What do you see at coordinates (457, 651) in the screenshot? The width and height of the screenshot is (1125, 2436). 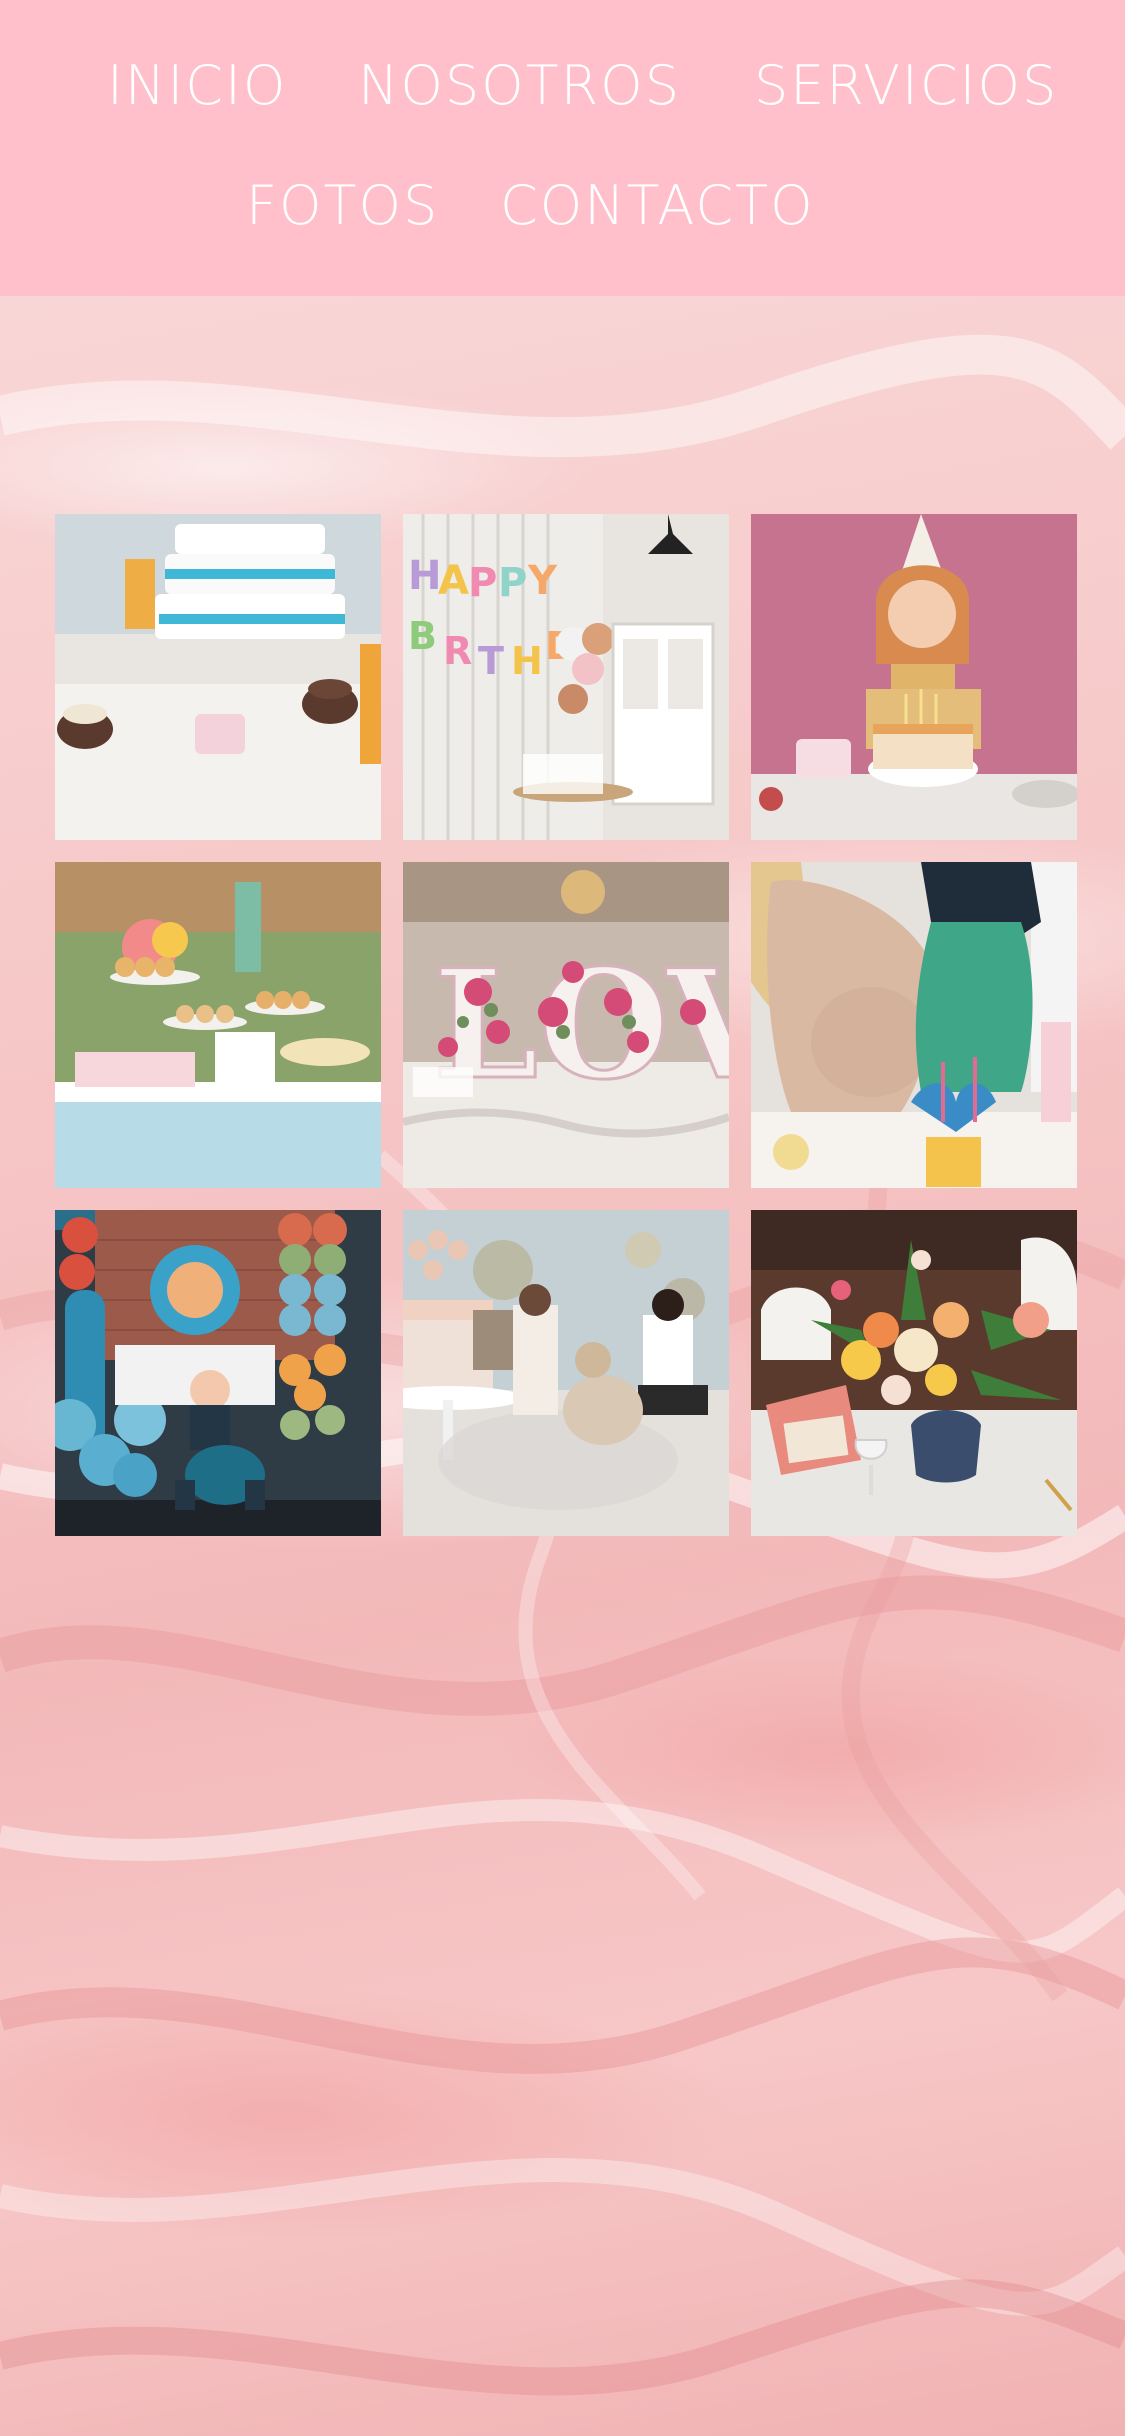 I see `svg-text: R` at bounding box center [457, 651].